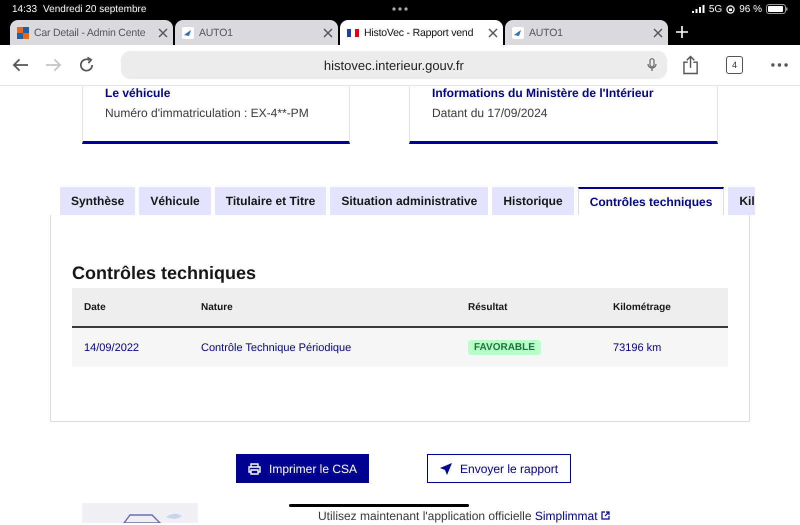 The width and height of the screenshot is (800, 525). What do you see at coordinates (91, 32) in the screenshot?
I see `browser-tab: Car Detail - Admin Cente` at bounding box center [91, 32].